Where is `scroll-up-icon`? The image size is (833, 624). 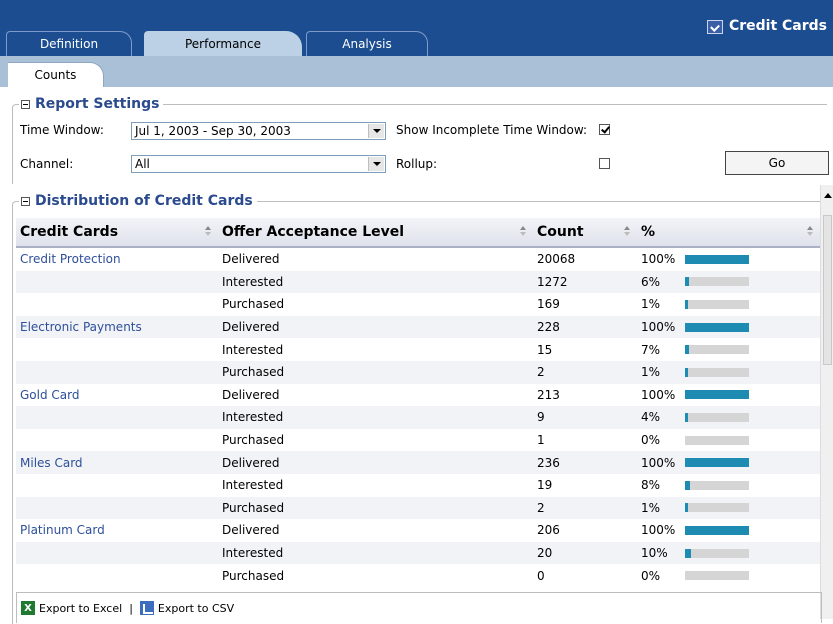 scroll-up-icon is located at coordinates (828, 195).